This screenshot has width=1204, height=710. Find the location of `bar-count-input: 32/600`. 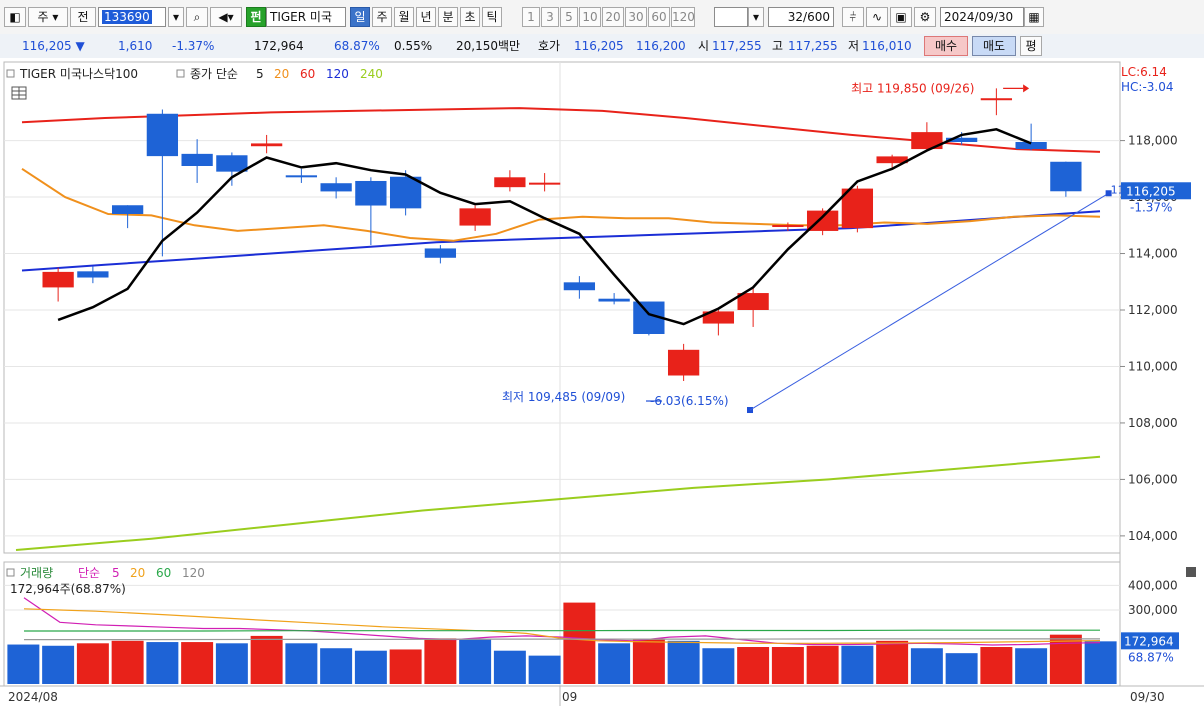

bar-count-input: 32/600 is located at coordinates (801, 17).